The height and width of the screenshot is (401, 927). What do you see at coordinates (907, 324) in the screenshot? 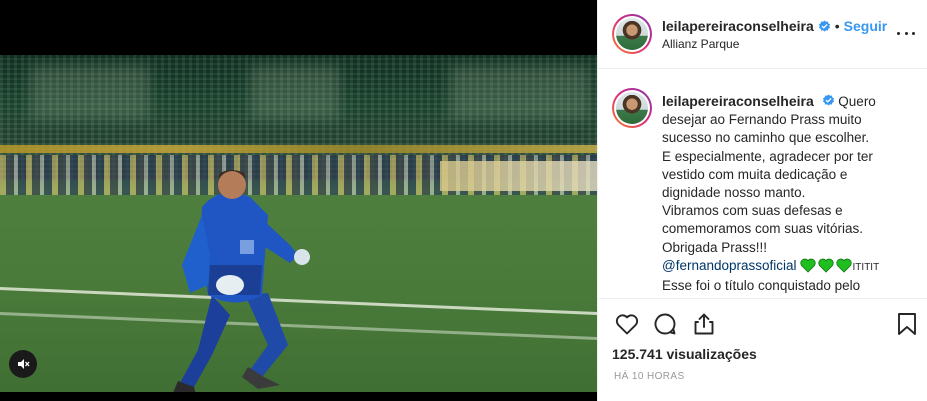
I see `bookmark-icon` at bounding box center [907, 324].